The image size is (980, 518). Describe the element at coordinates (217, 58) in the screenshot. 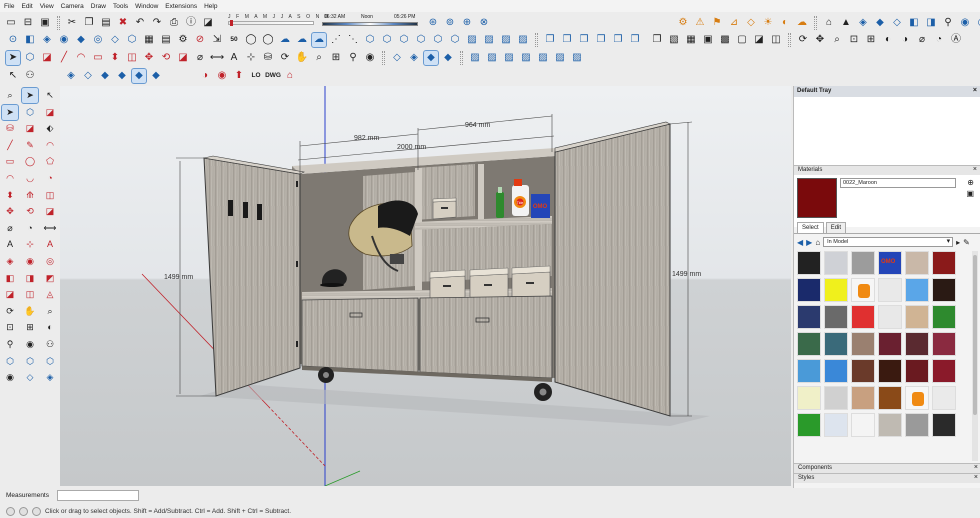

I see `dimension-icon: ⟷` at that location.